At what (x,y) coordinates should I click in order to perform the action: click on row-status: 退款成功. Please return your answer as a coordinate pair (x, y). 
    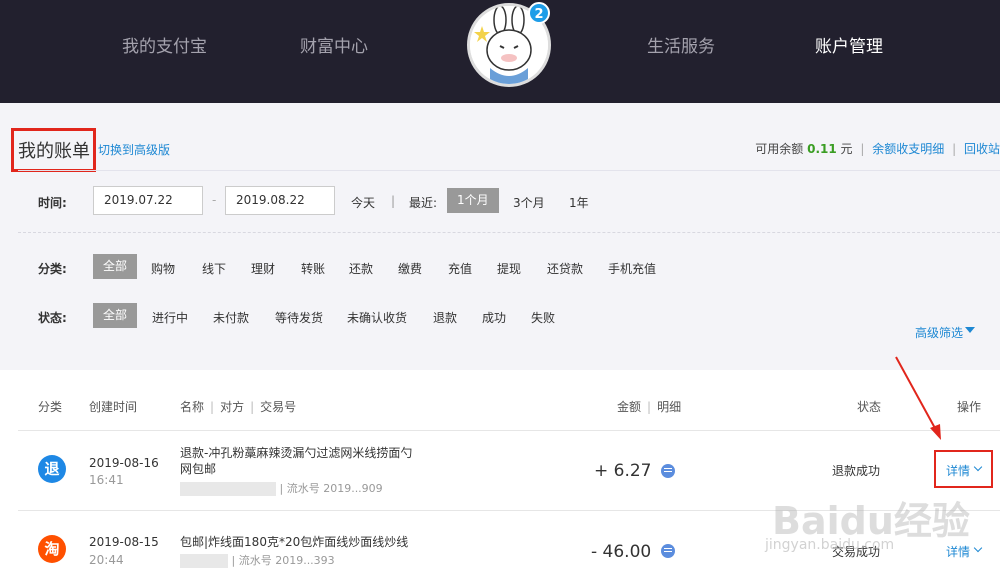
    Looking at the image, I should click on (856, 471).